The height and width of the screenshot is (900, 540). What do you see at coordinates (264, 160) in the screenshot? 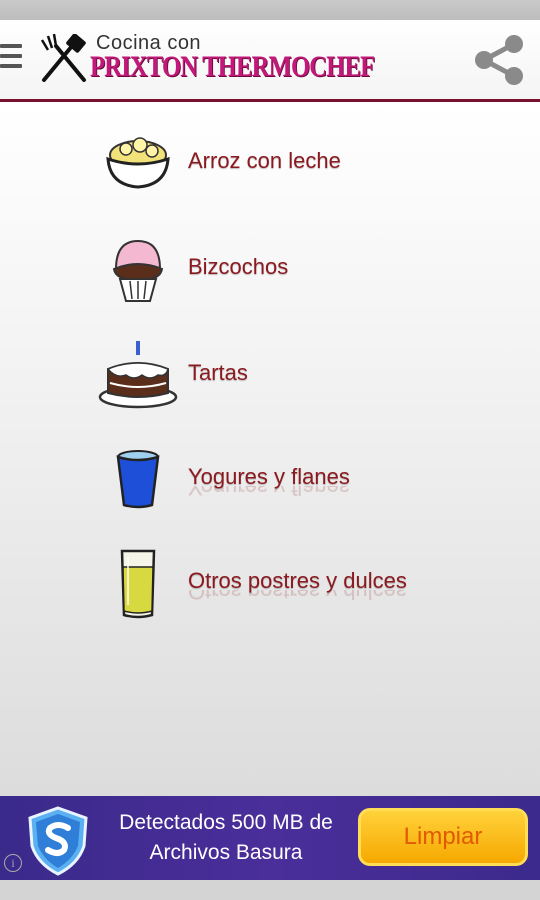
I see `list-item-label: Arroz con leche` at bounding box center [264, 160].